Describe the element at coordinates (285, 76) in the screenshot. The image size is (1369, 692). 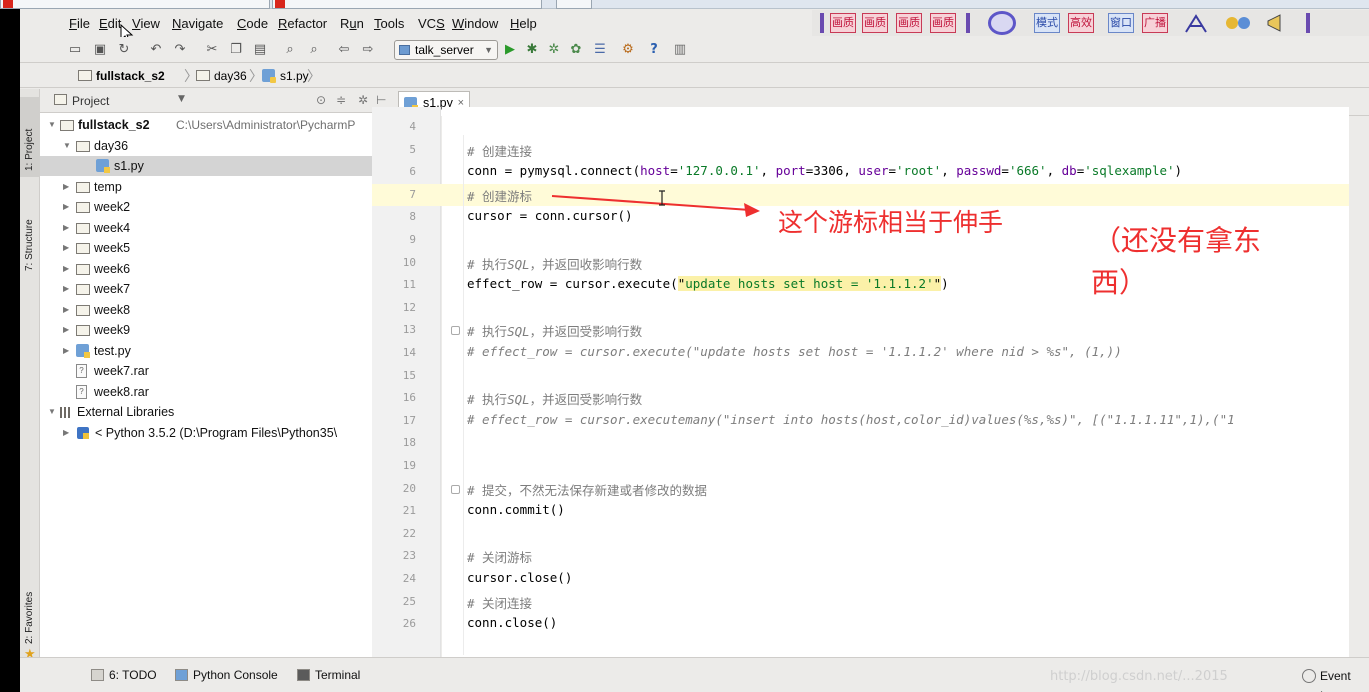
I see `breadcrumb-item-file: s1.py` at that location.